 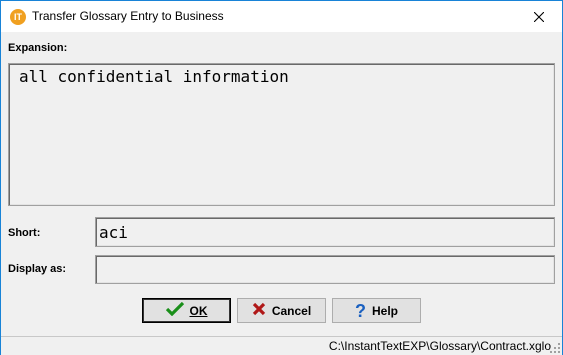 I want to click on close-icon, so click(x=539, y=16).